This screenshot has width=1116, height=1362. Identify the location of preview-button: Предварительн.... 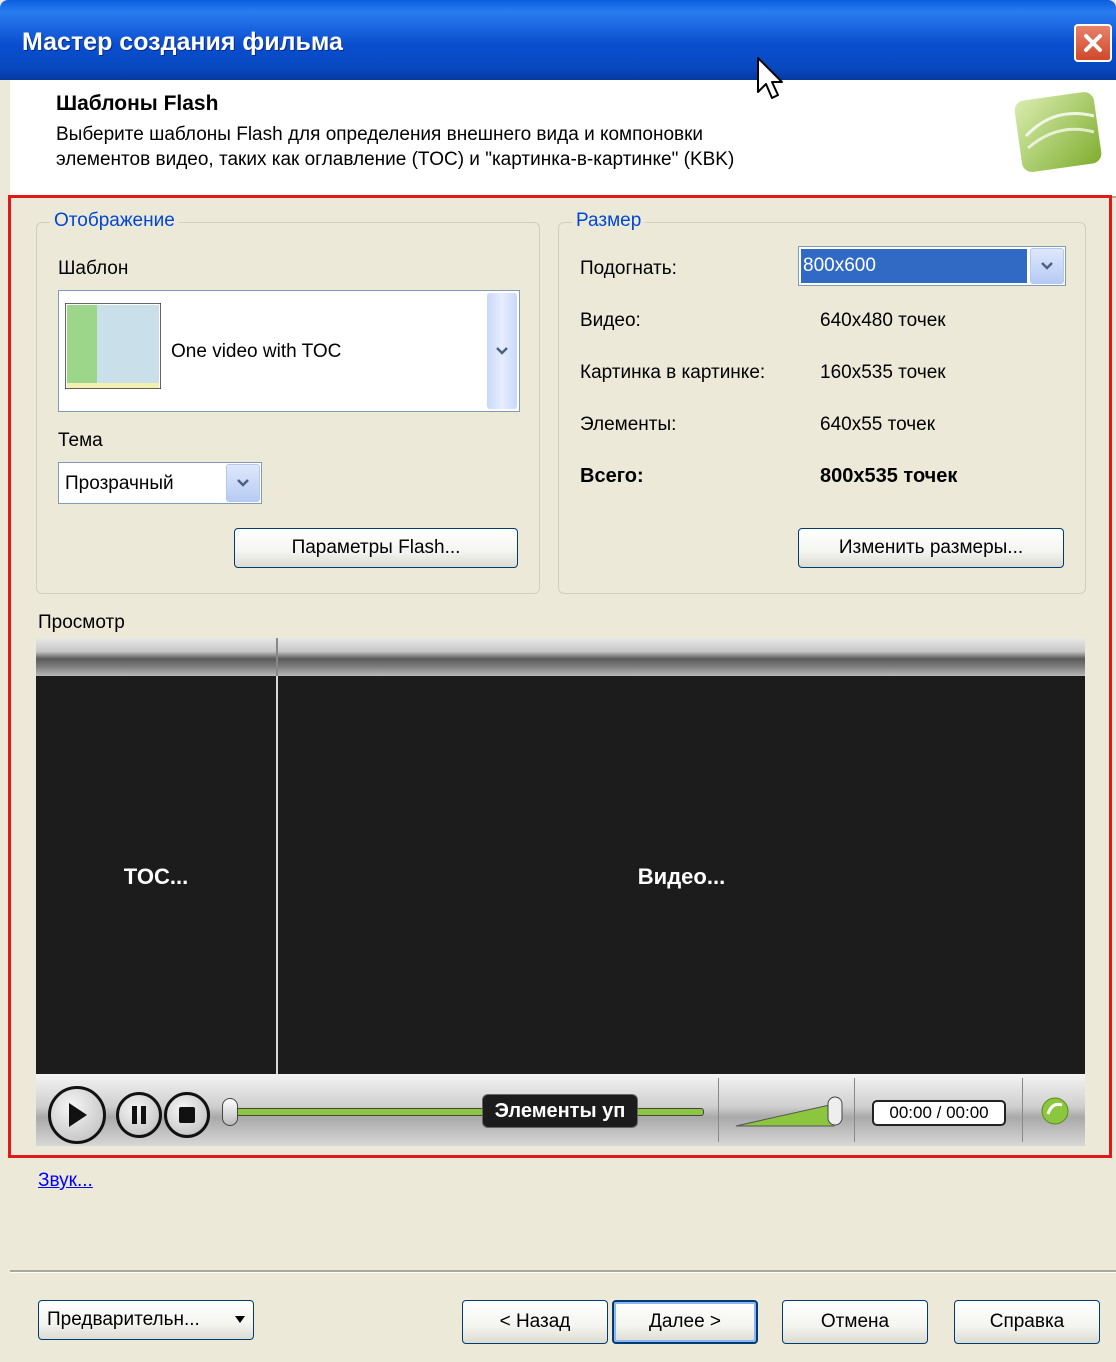
(146, 1320).